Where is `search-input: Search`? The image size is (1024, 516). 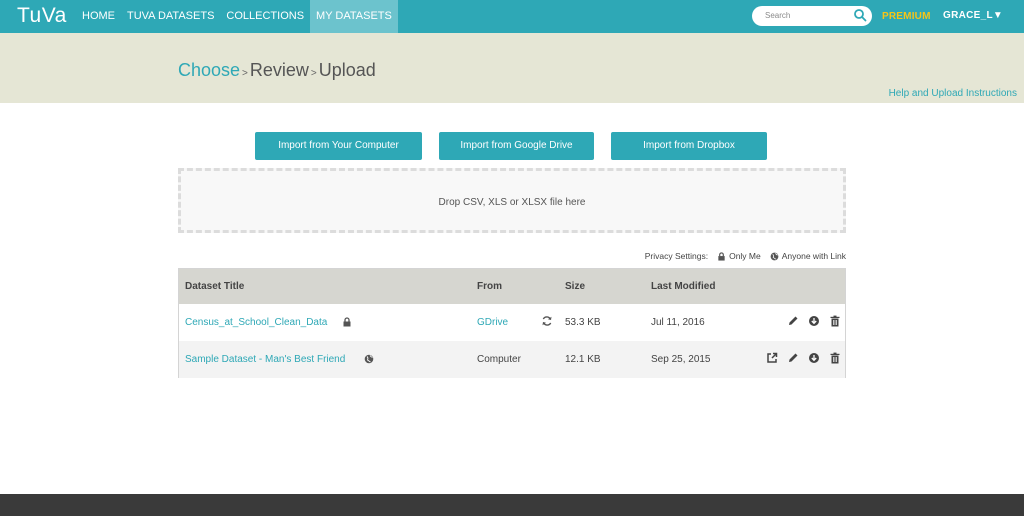
search-input: Search is located at coordinates (812, 16).